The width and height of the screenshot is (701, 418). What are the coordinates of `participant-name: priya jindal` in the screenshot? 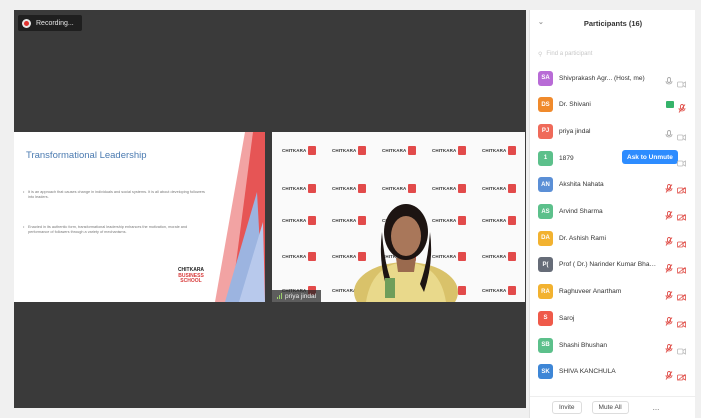 It's located at (301, 296).